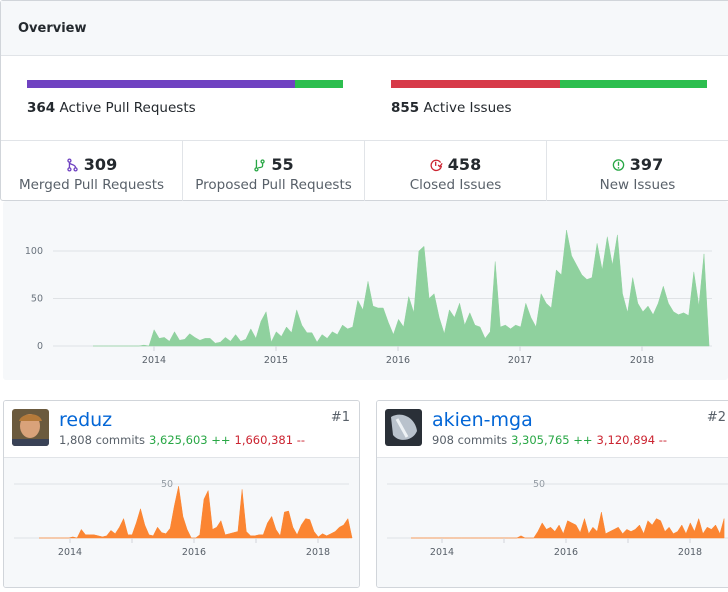  What do you see at coordinates (260, 165) in the screenshot?
I see `git-pull-request-icon` at bounding box center [260, 165].